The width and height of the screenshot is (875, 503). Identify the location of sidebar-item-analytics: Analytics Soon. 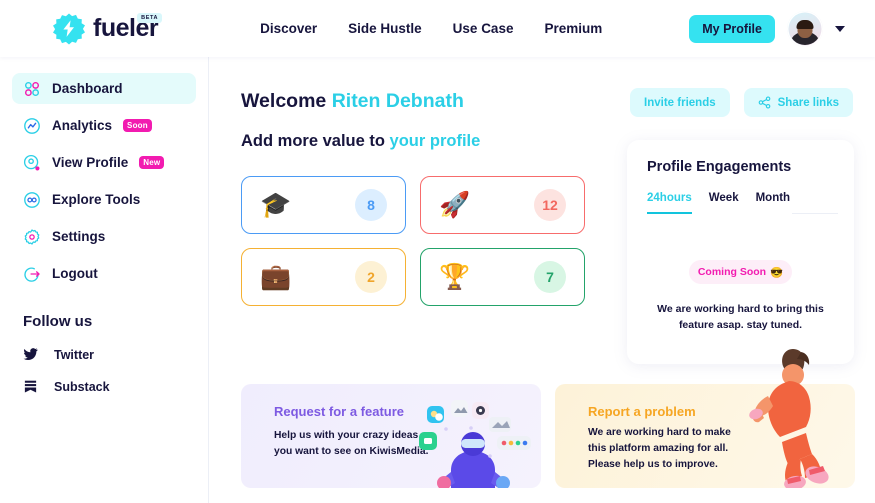
(104, 125).